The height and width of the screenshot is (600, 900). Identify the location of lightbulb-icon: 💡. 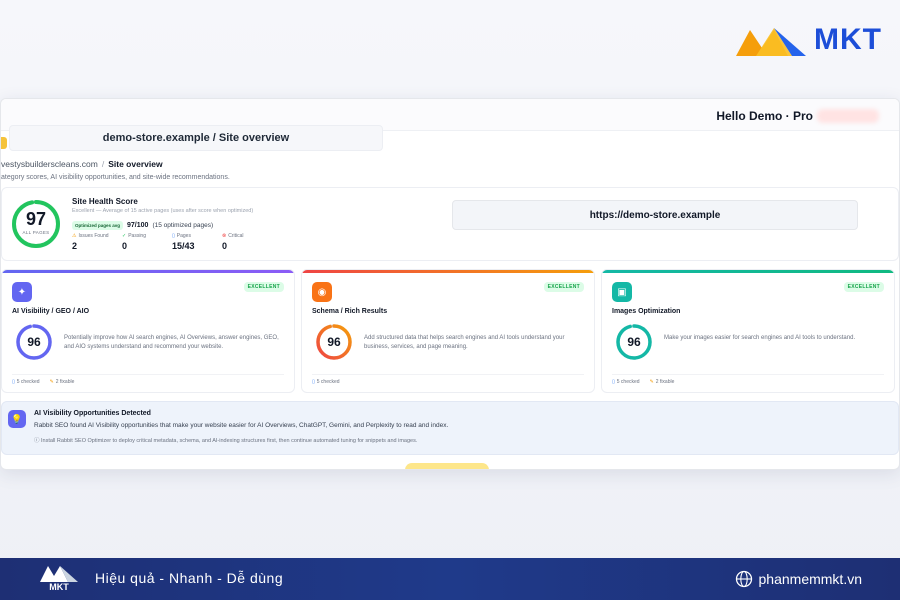
(17, 419).